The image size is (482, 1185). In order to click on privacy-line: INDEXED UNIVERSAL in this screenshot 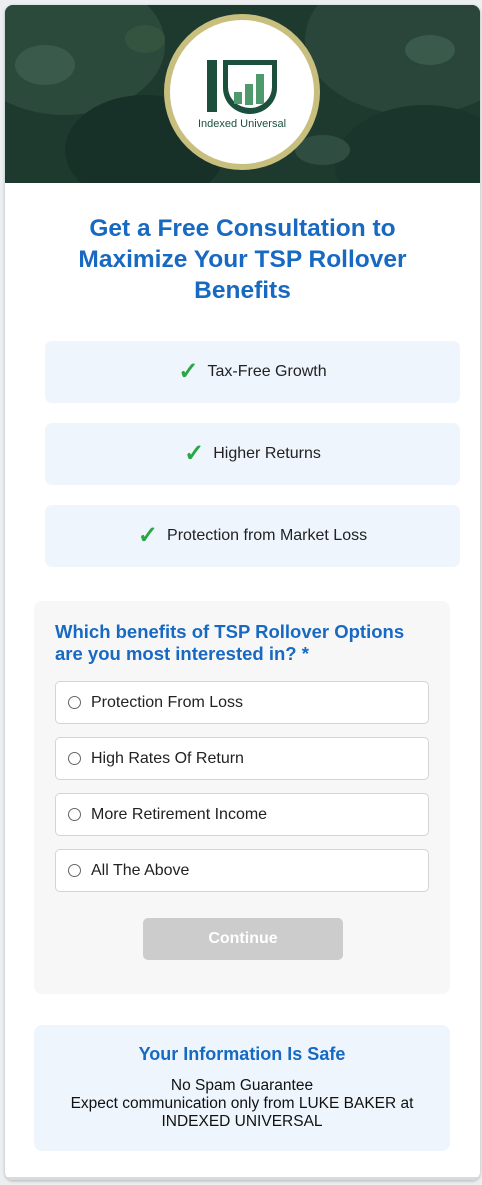, I will do `click(242, 1121)`.